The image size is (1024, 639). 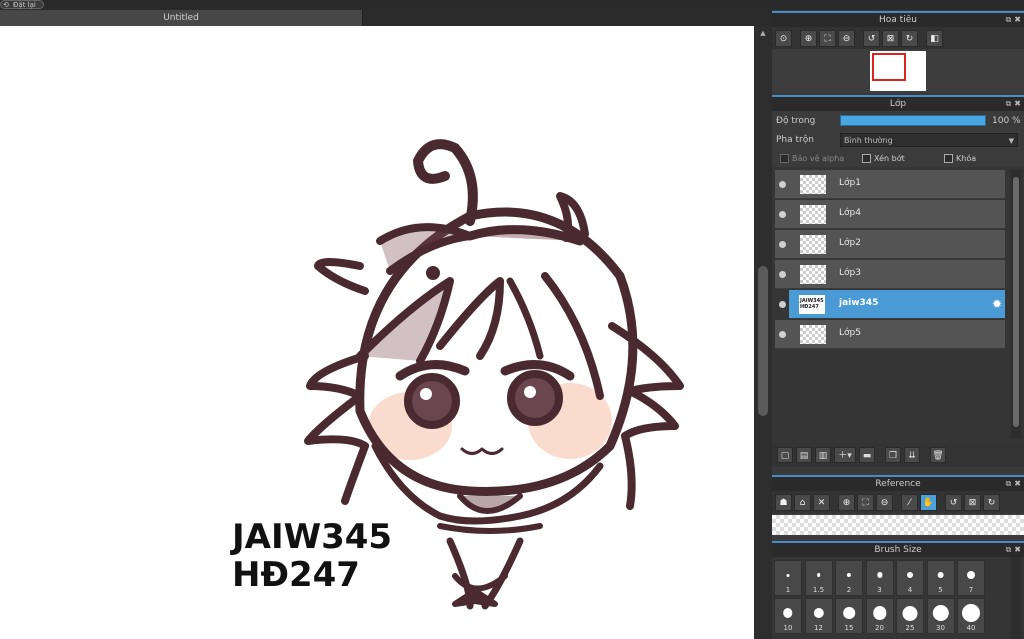 What do you see at coordinates (898, 507) in the screenshot?
I see `reference-panel: Reference ⧉ ✖ ☗ ⌂ ✕ ⊕ ⛶ ⊖ ⁄ ✋ ↺ ⊠ ↻` at bounding box center [898, 507].